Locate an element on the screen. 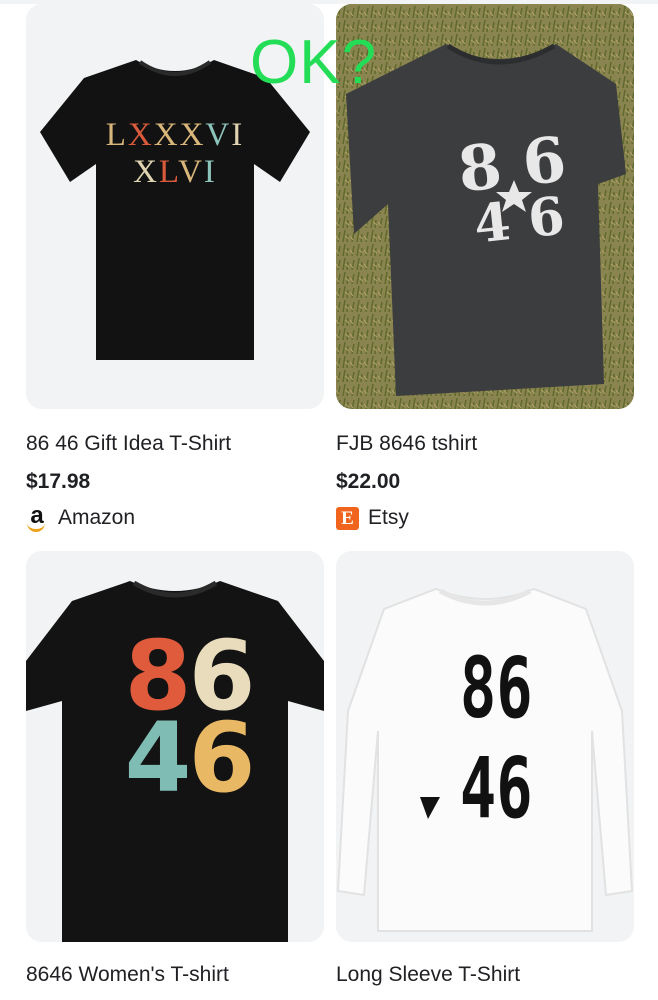 Image resolution: width=658 pixels, height=1000 pixels. amazon-logo-icon: a is located at coordinates (37, 518).